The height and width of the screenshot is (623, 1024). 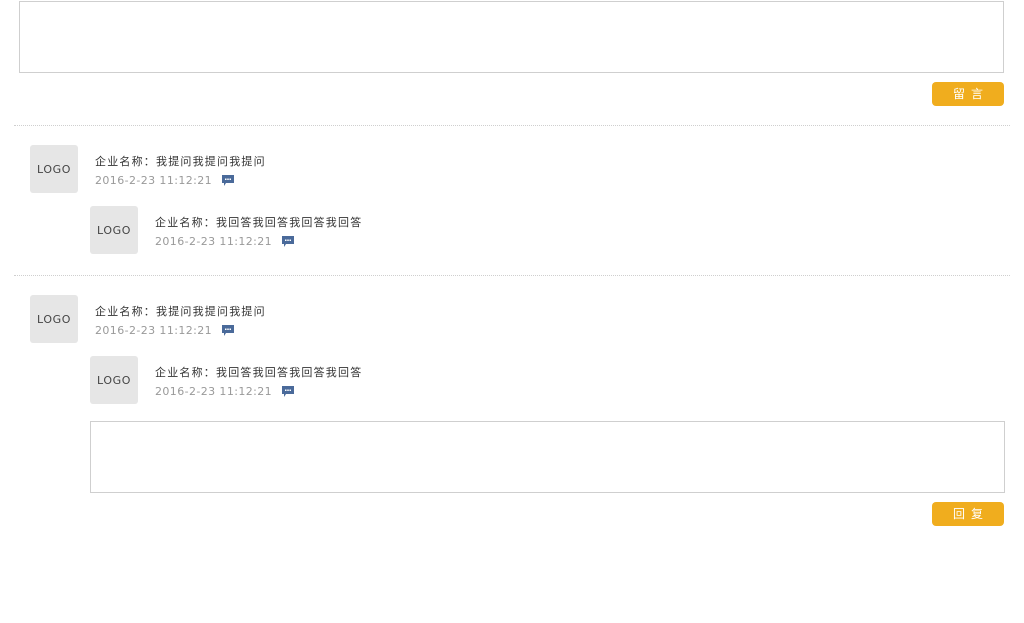 I want to click on reply-button: 回复, so click(x=968, y=514).